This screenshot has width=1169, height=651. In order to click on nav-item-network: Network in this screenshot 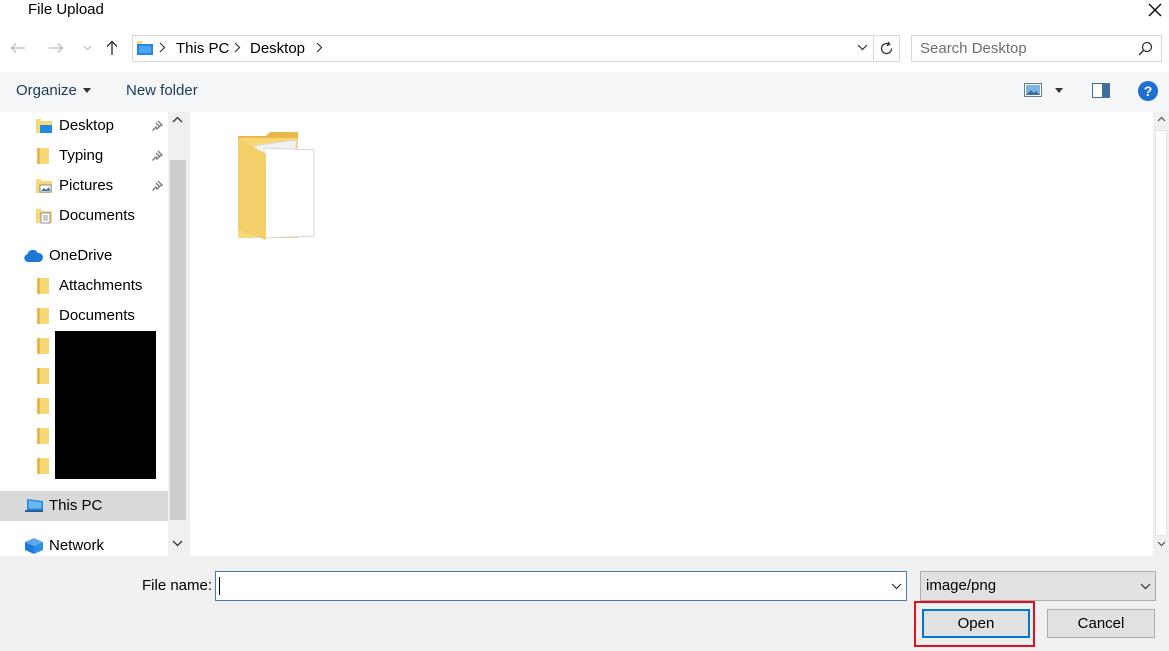, I will do `click(84, 546)`.